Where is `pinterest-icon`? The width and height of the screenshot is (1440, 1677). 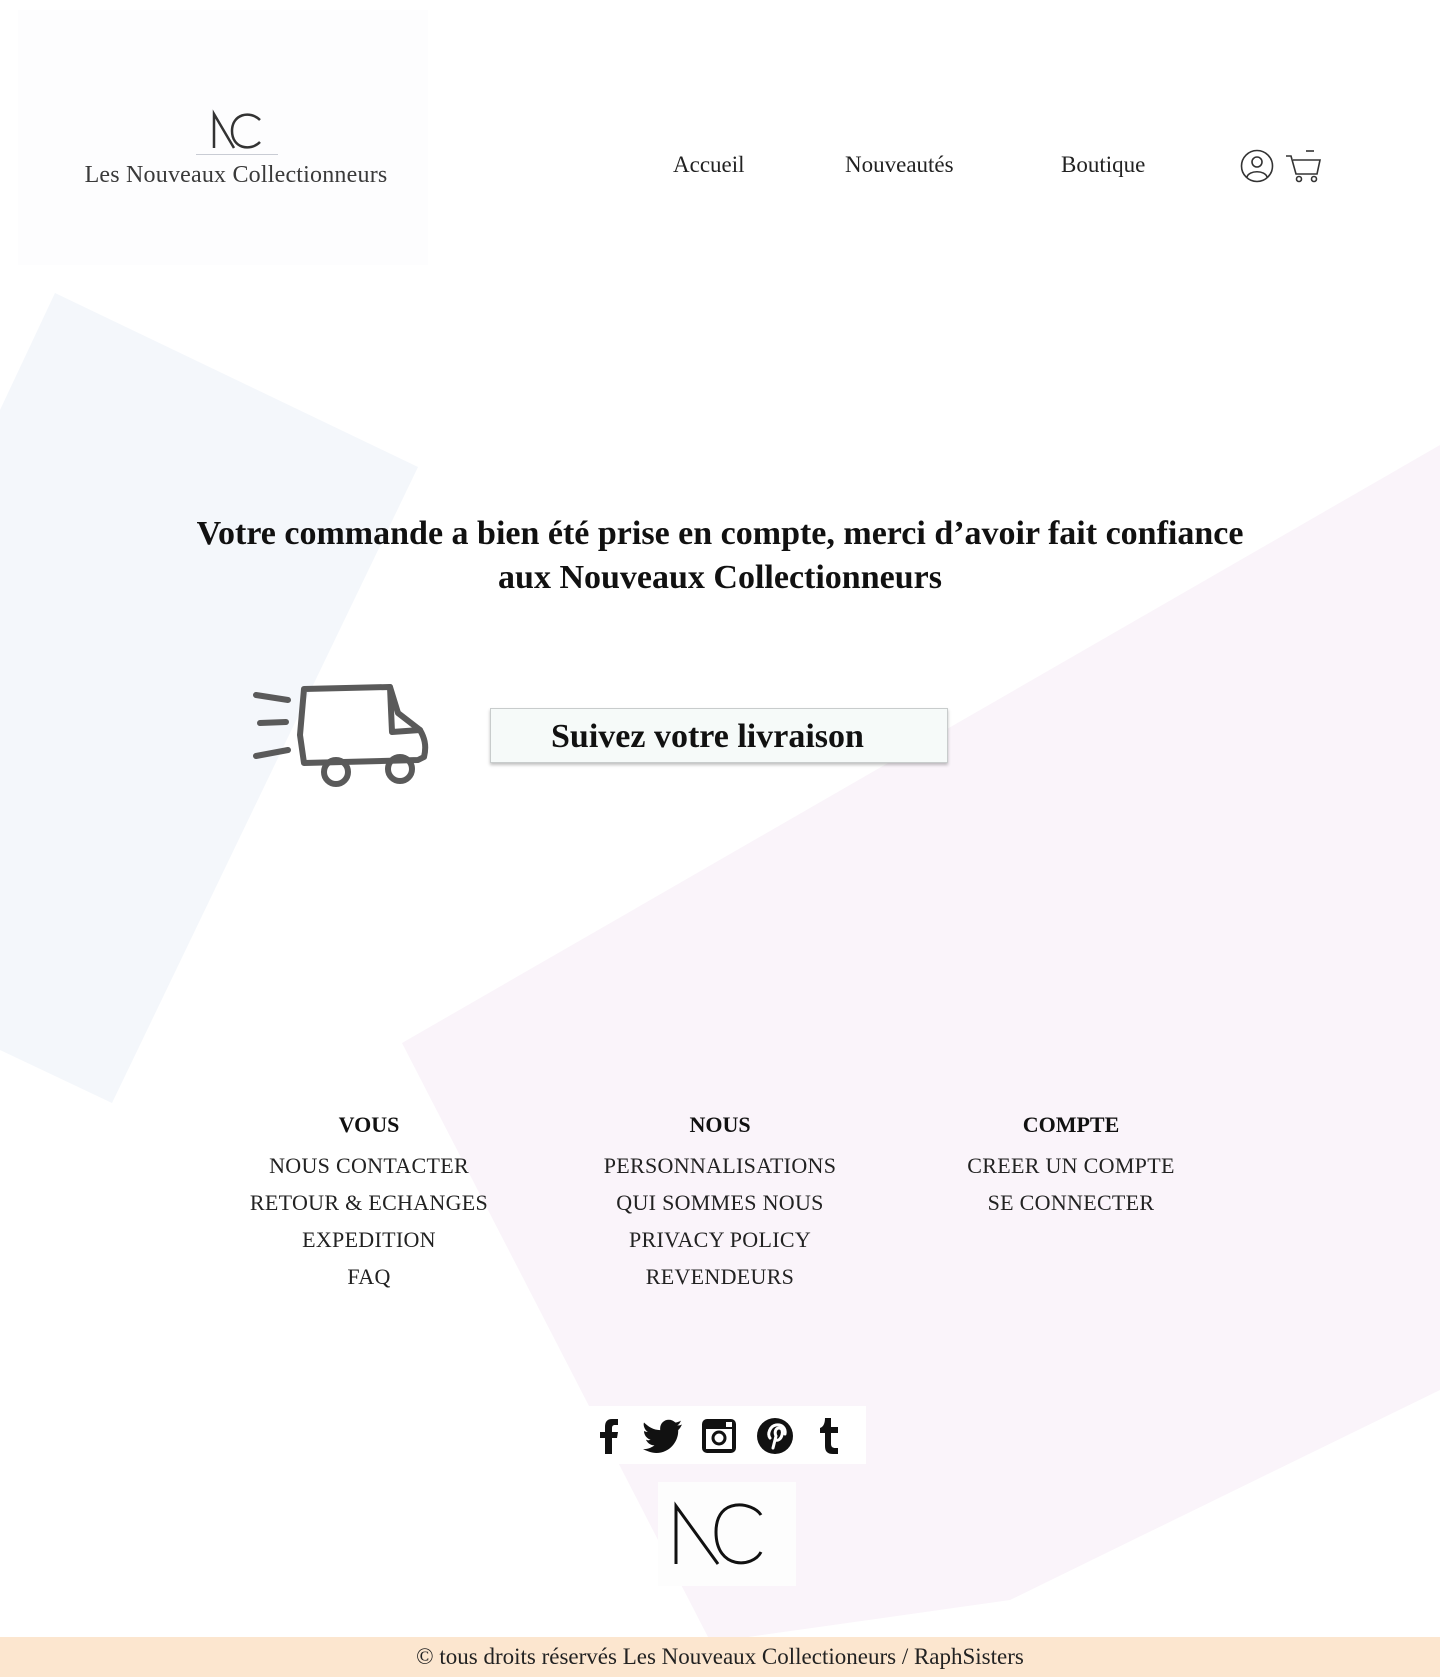 pinterest-icon is located at coordinates (775, 1436).